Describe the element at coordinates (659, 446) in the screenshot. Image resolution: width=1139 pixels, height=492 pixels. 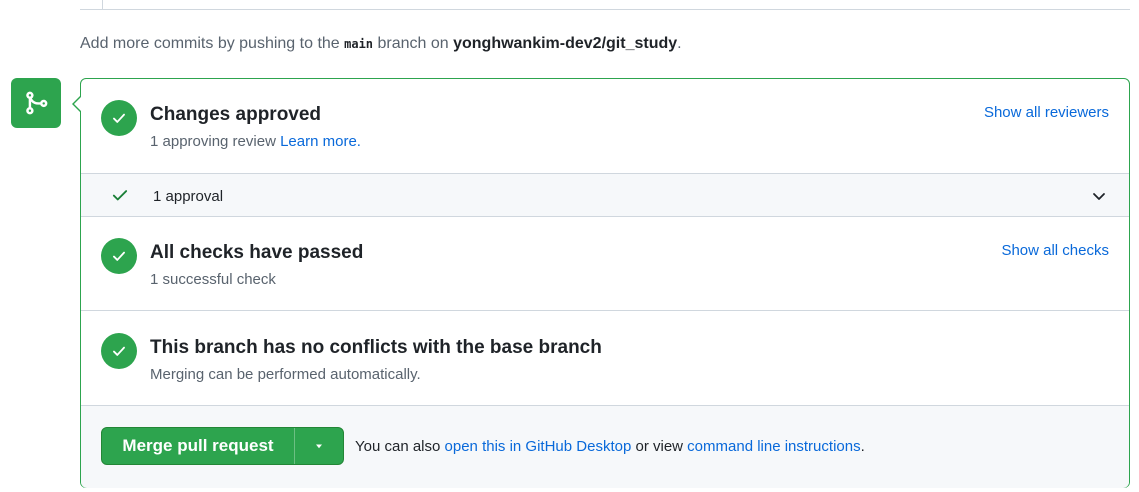
I see `note-middle: or view` at that location.